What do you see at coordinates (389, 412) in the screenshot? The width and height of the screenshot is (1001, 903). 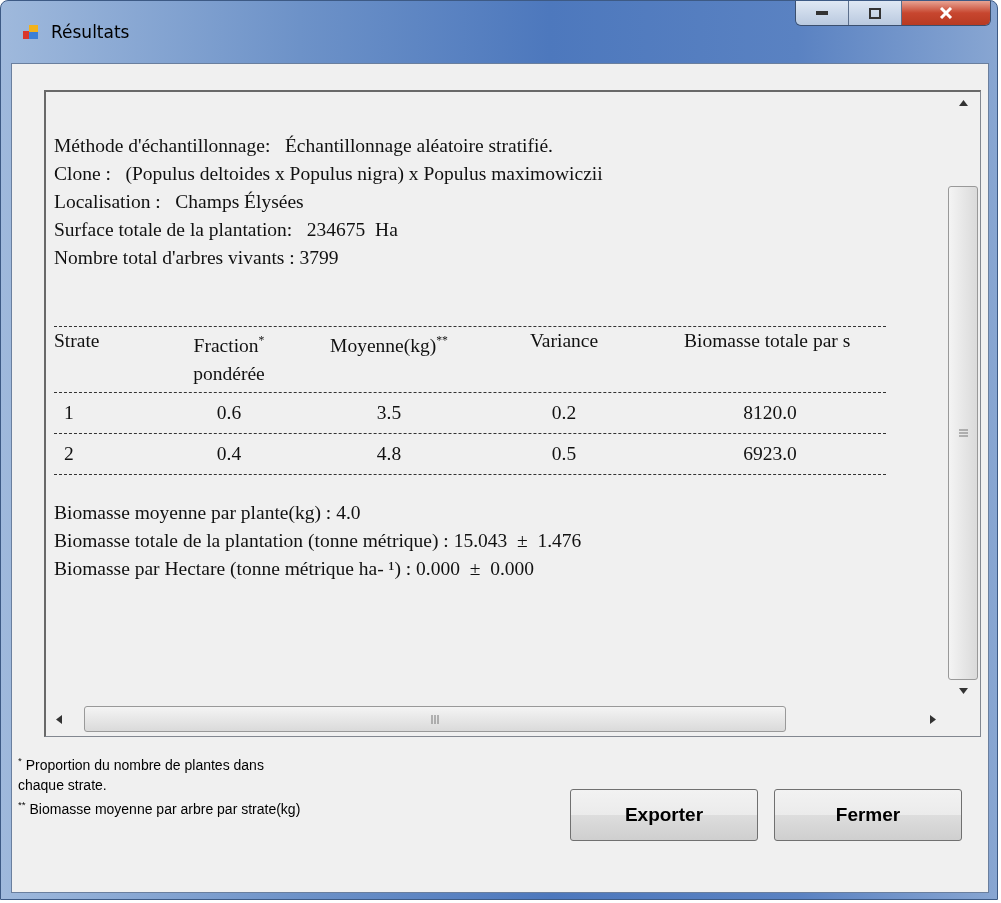 I see `table-cell-text: 3.5` at bounding box center [389, 412].